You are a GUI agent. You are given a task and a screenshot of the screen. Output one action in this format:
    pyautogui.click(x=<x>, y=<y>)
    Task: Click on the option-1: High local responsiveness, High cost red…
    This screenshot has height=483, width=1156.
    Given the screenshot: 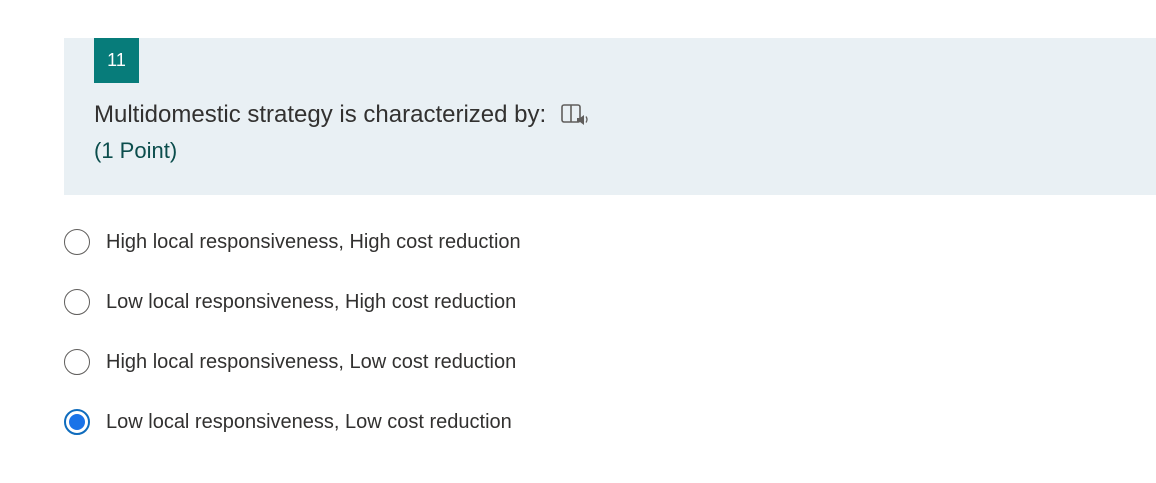 What is the action you would take?
    pyautogui.click(x=292, y=242)
    